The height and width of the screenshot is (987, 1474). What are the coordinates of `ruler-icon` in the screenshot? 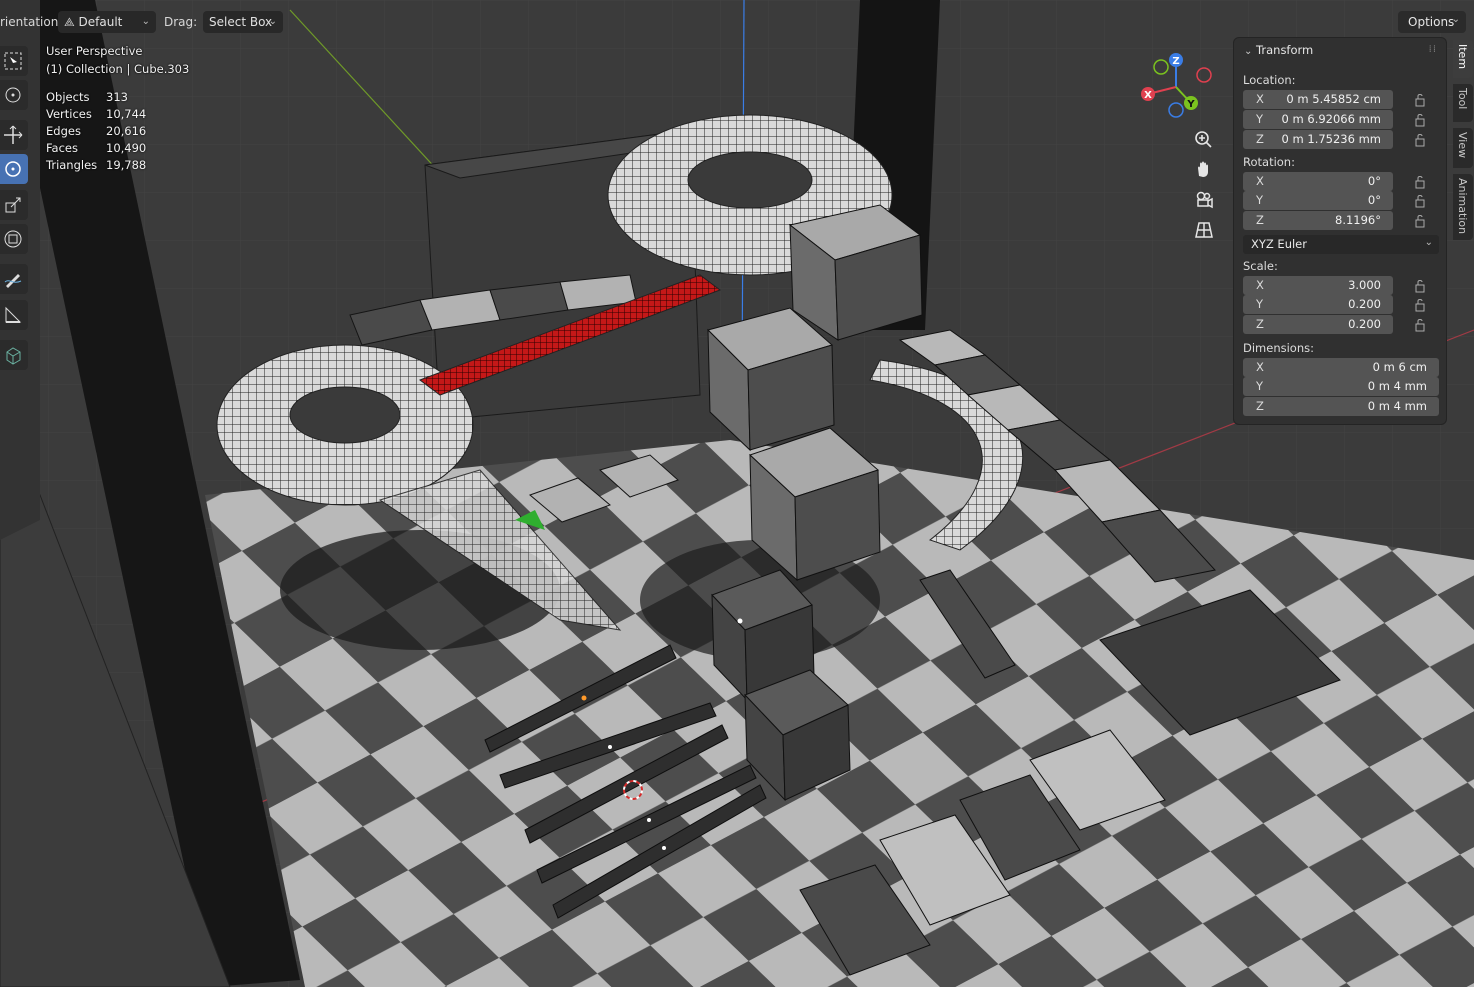 It's located at (13, 314).